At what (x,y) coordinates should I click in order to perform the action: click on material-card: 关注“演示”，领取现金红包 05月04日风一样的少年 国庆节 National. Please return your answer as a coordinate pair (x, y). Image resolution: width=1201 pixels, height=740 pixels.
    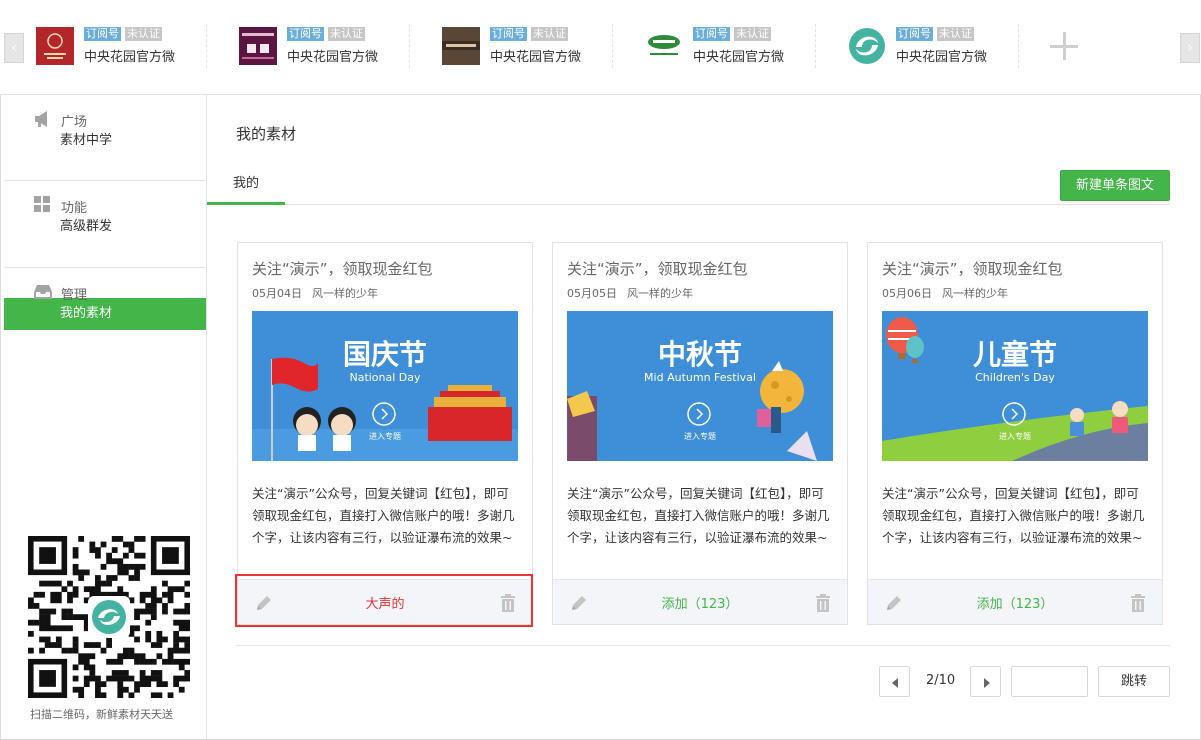
    Looking at the image, I should click on (385, 433).